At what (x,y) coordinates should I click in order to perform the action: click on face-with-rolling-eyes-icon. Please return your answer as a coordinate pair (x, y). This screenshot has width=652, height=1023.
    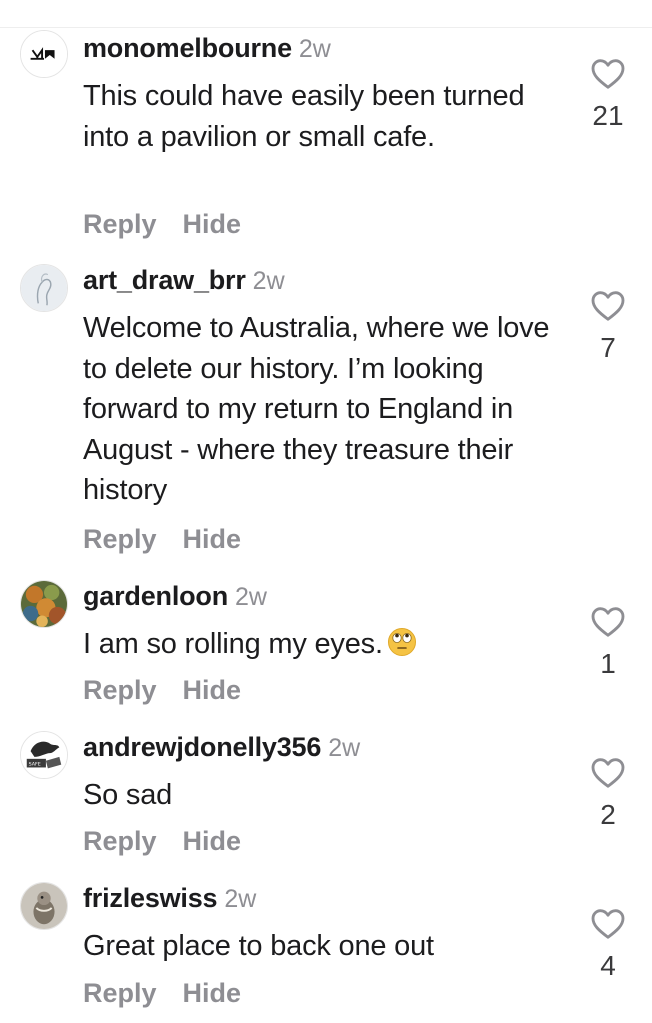
    Looking at the image, I should click on (402, 642).